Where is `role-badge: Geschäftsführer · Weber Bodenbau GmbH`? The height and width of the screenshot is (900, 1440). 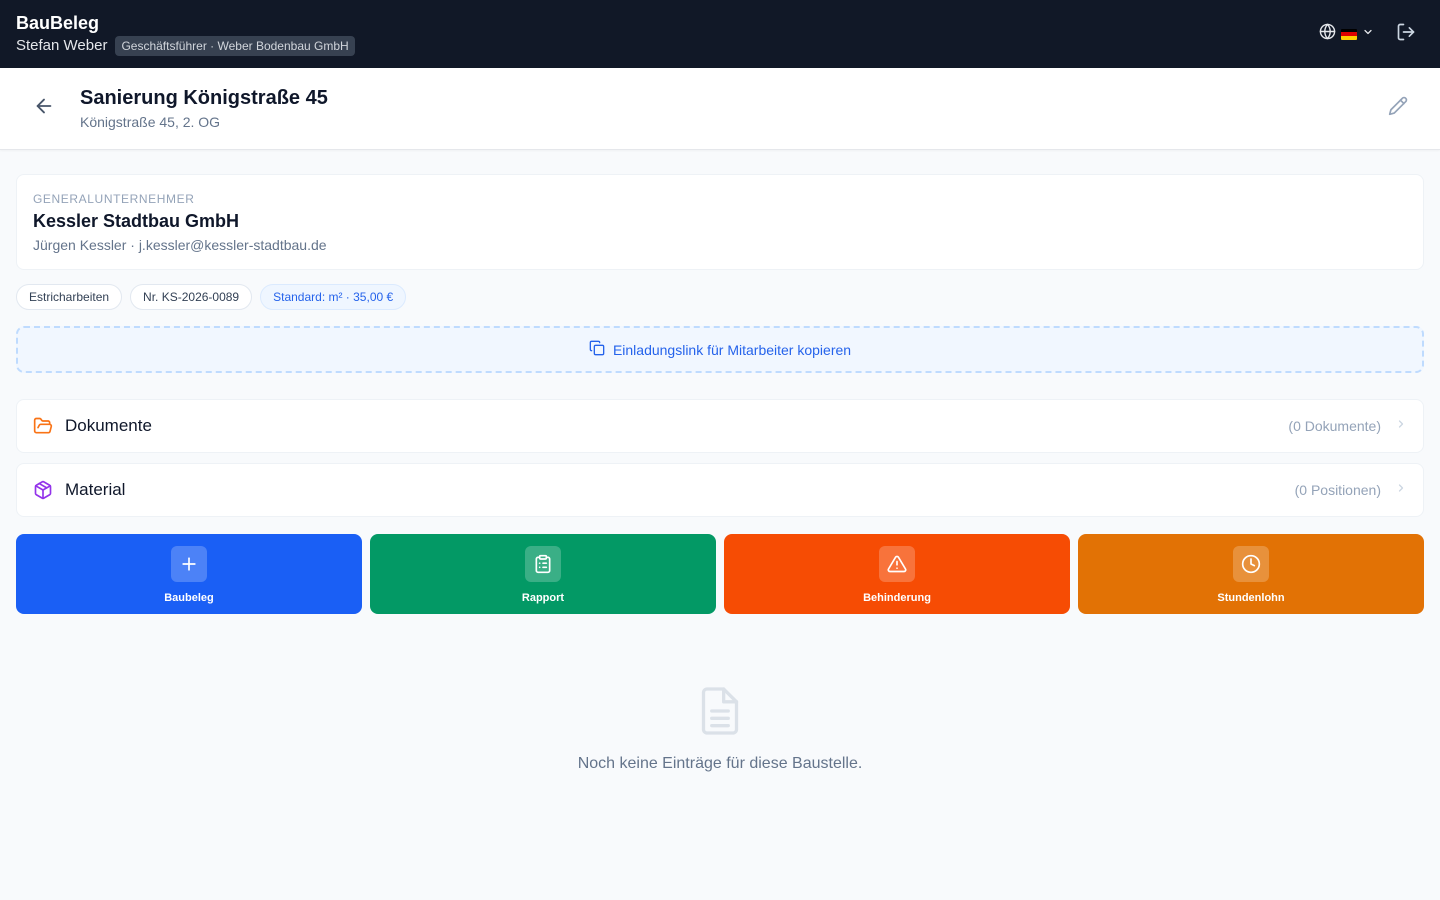 role-badge: Geschäftsführer · Weber Bodenbau GmbH is located at coordinates (235, 46).